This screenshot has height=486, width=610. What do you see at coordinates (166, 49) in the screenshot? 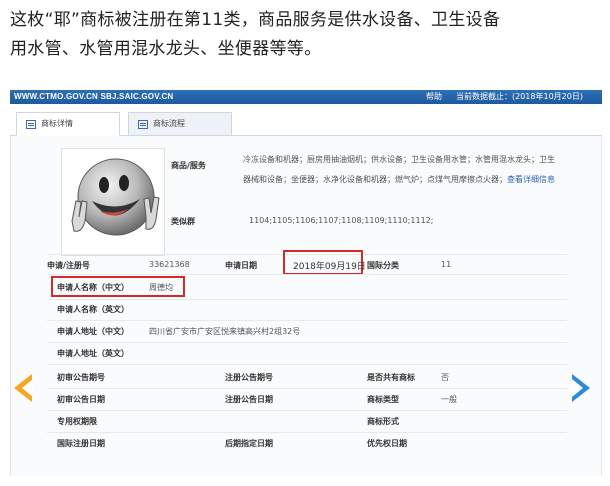
I see `caption-line-2: 用水管、水管用混水龙头、坐便器等等。` at bounding box center [166, 49].